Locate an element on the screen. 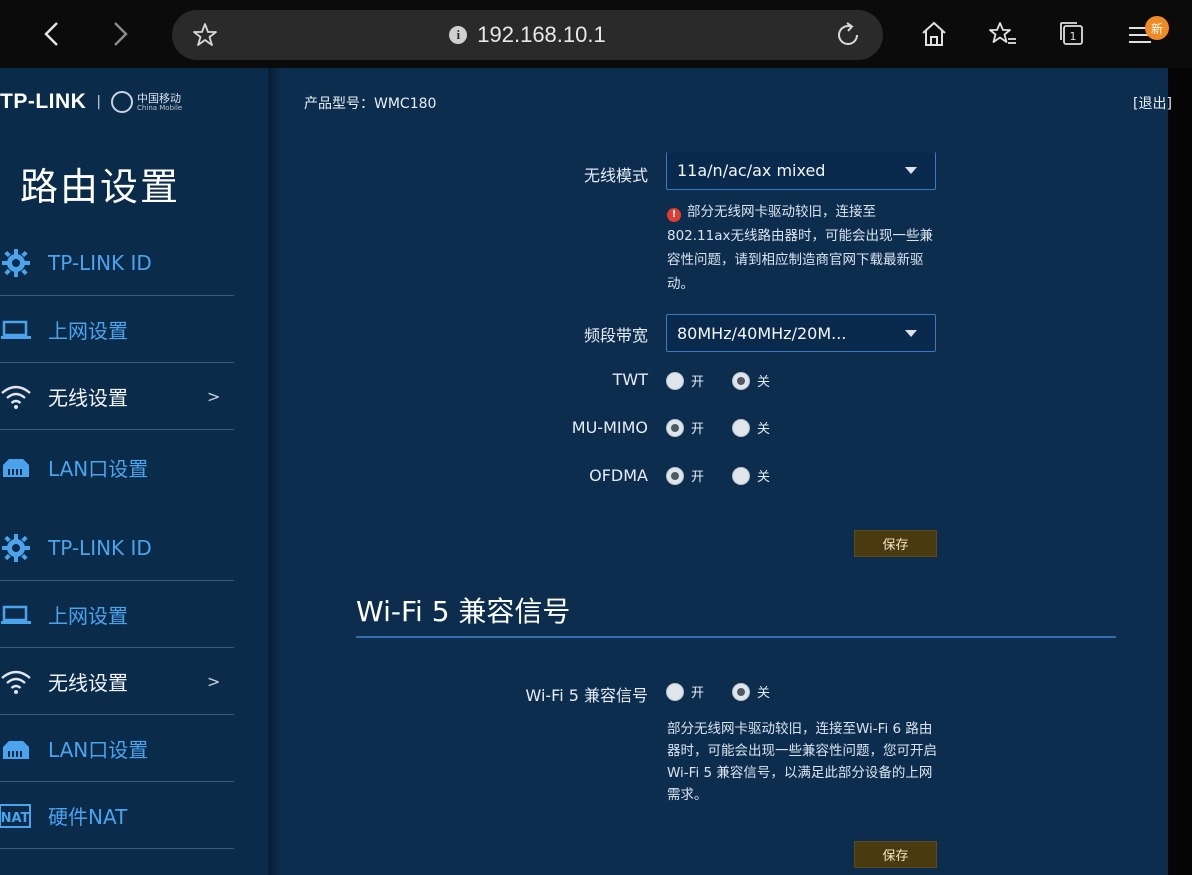 This screenshot has width=1192, height=875. chevron-left-icon is located at coordinates (51, 34).